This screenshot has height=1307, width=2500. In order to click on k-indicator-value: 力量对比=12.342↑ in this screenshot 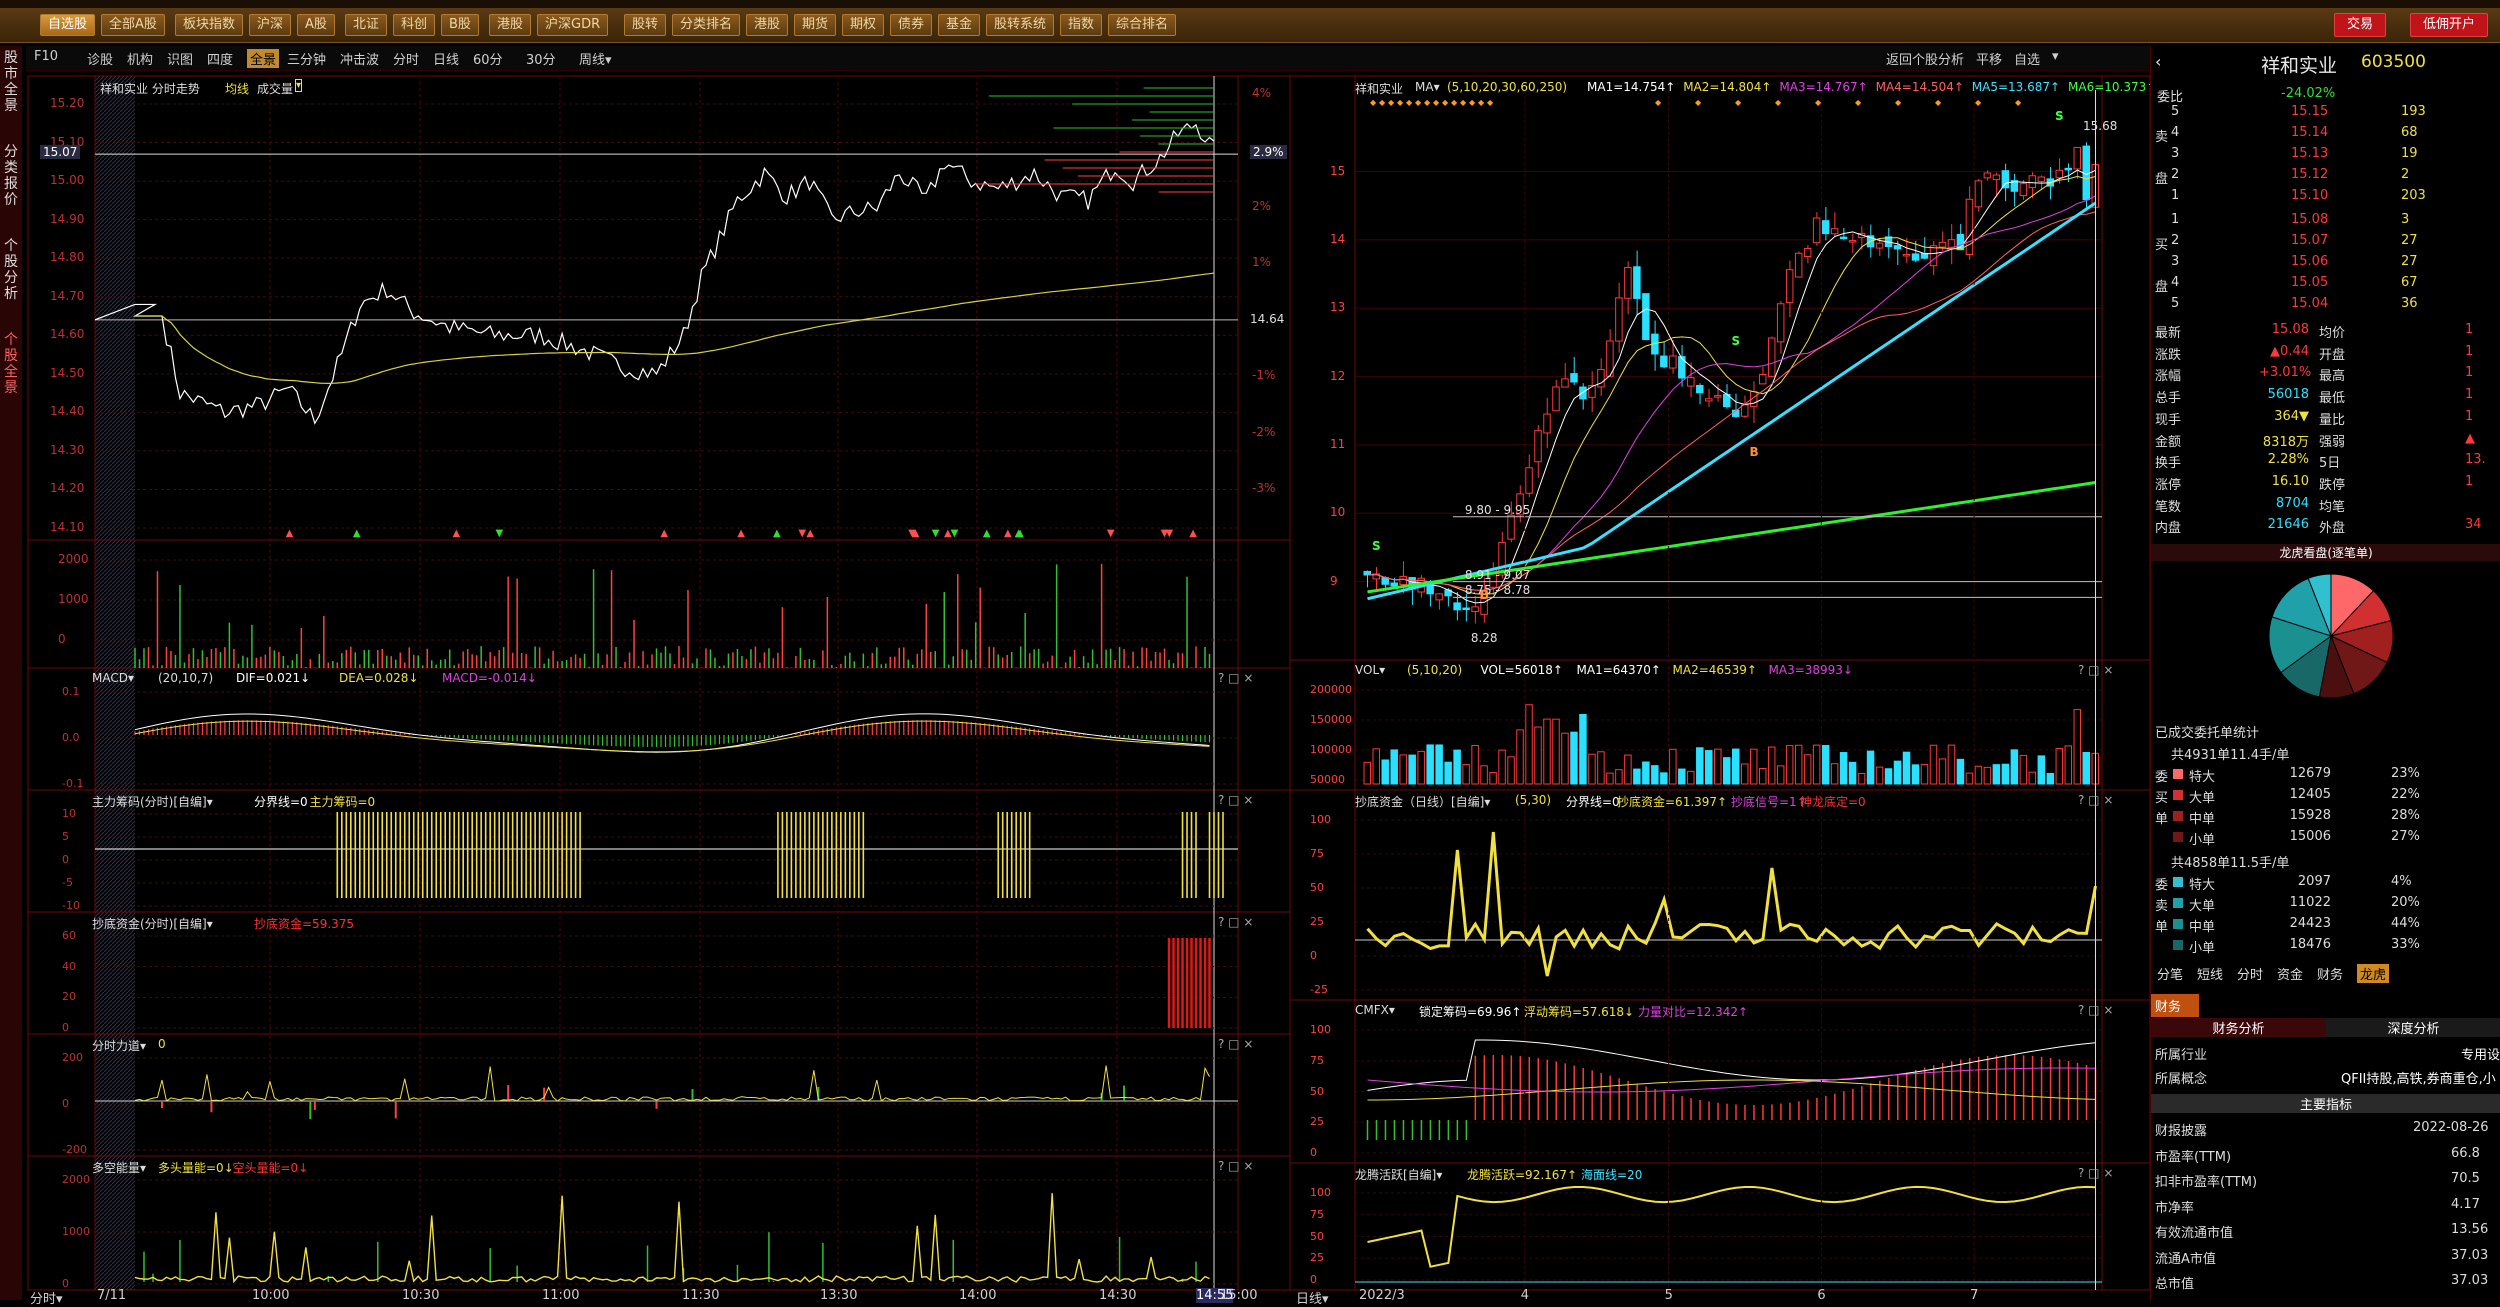, I will do `click(1693, 1012)`.